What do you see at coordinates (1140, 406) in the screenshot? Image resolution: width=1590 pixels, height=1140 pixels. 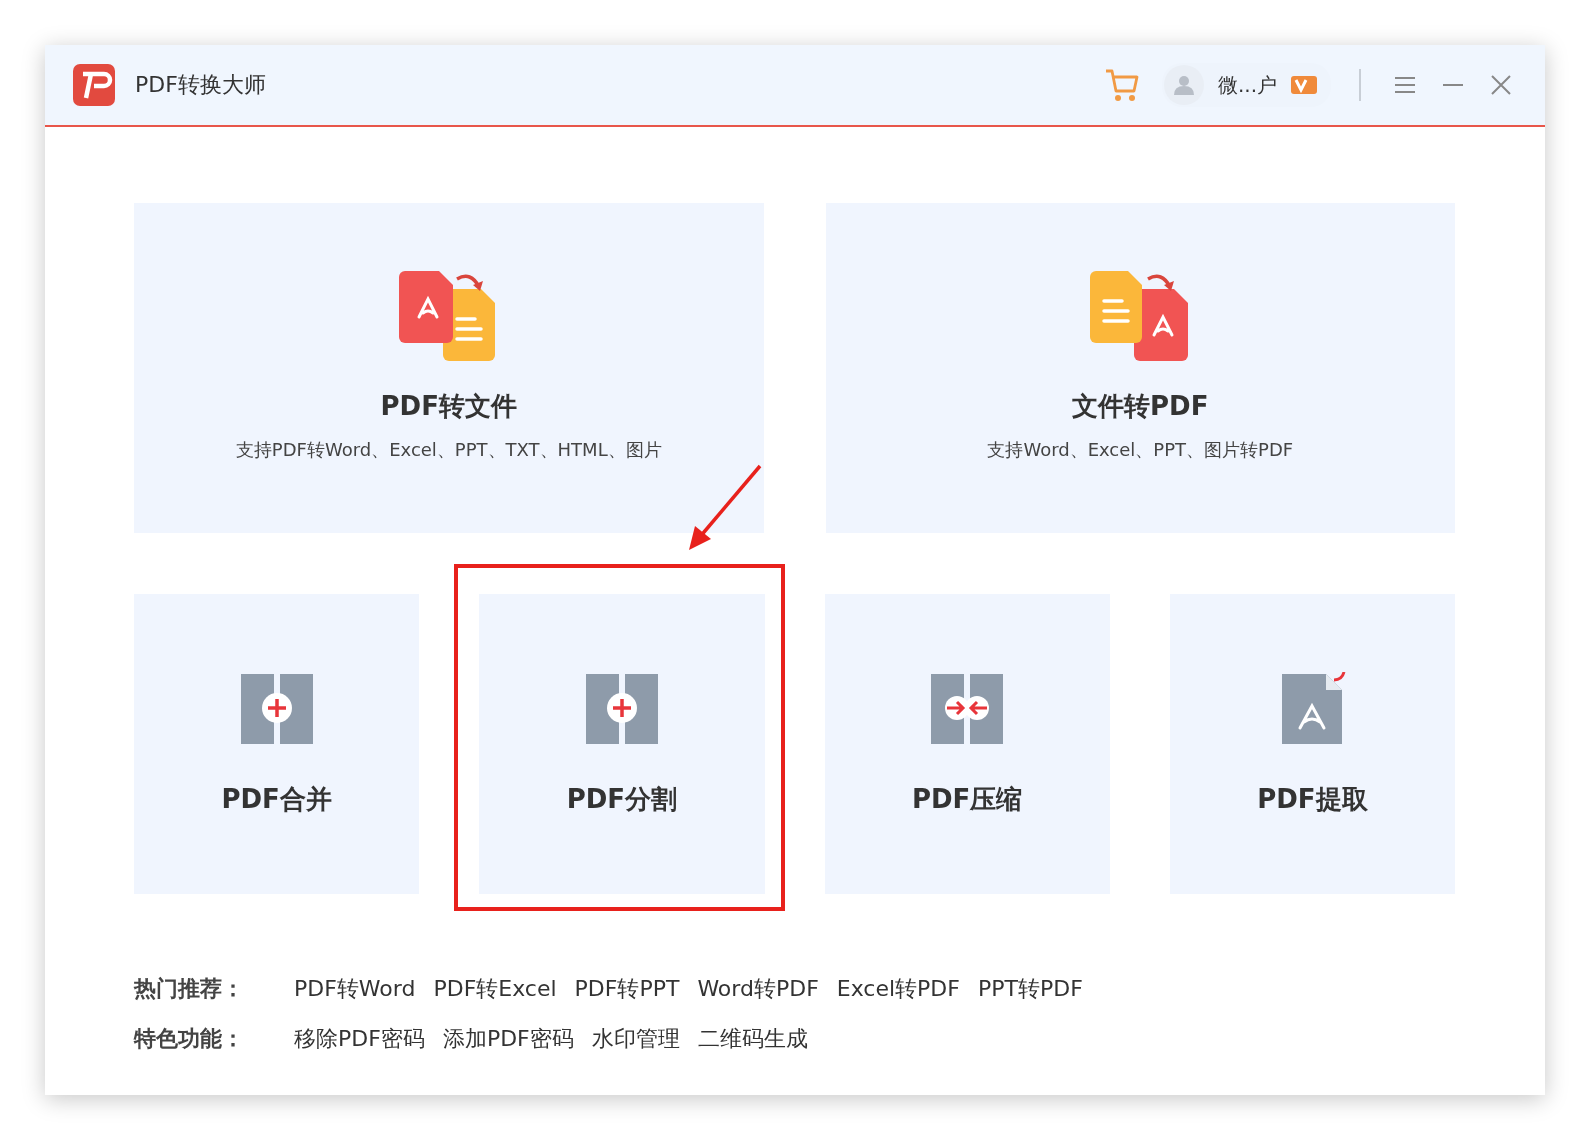 I see `tool-title: 文件转PDF` at bounding box center [1140, 406].